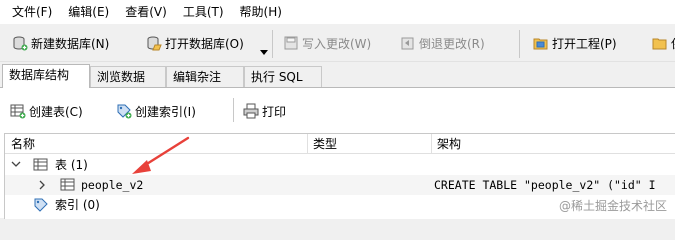 This screenshot has height=240, width=675. Describe the element at coordinates (612, 206) in the screenshot. I see `watermark: @稀土掘金技术社区` at that location.